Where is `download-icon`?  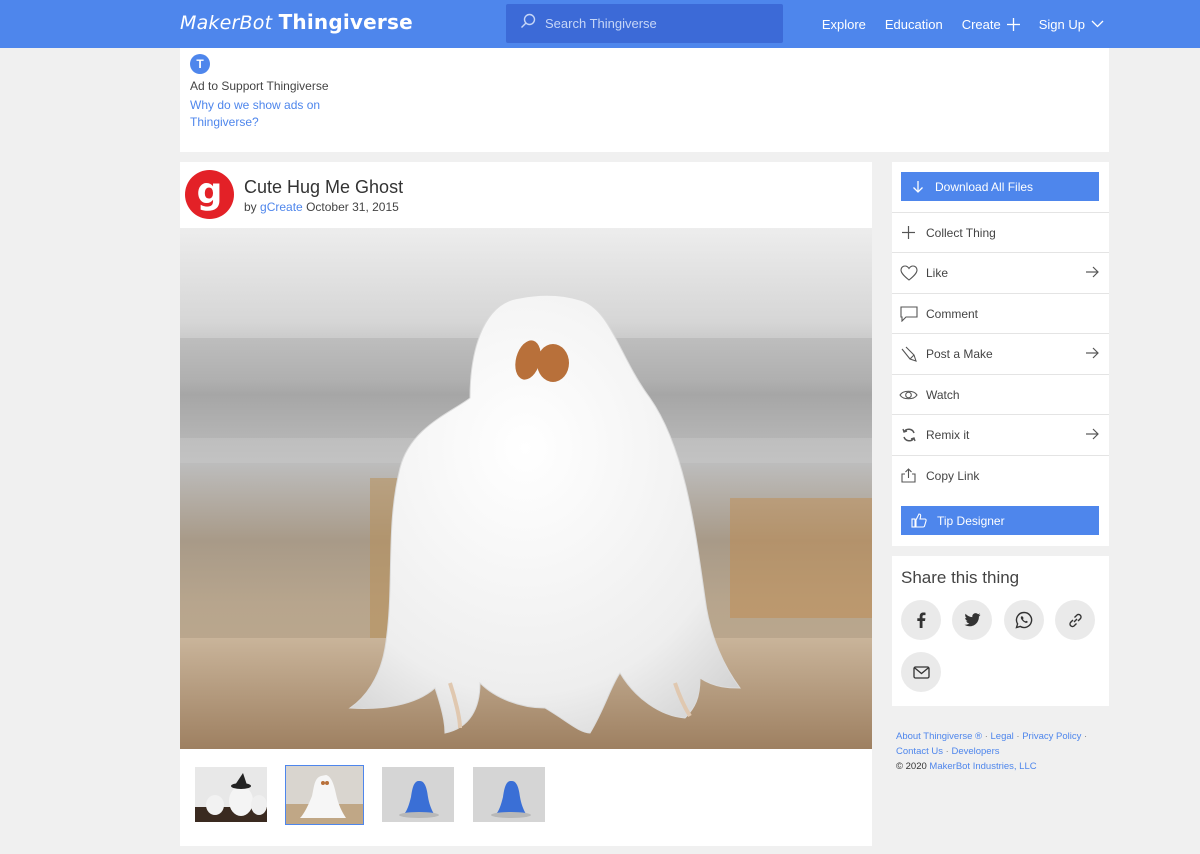
download-icon is located at coordinates (918, 186).